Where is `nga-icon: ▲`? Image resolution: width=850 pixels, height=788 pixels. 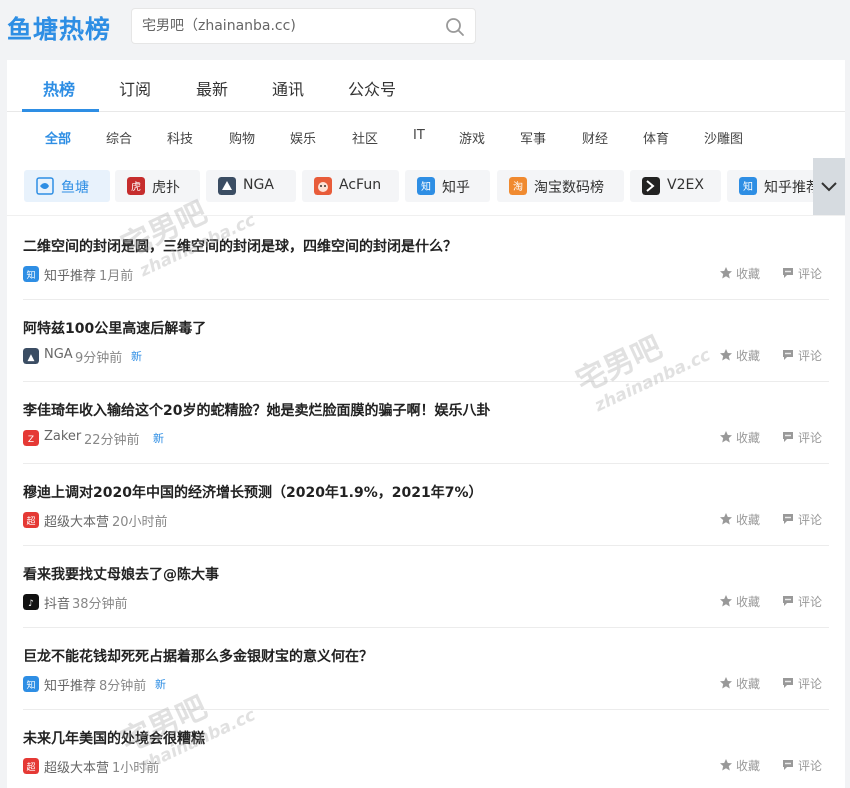 nga-icon: ▲ is located at coordinates (31, 356).